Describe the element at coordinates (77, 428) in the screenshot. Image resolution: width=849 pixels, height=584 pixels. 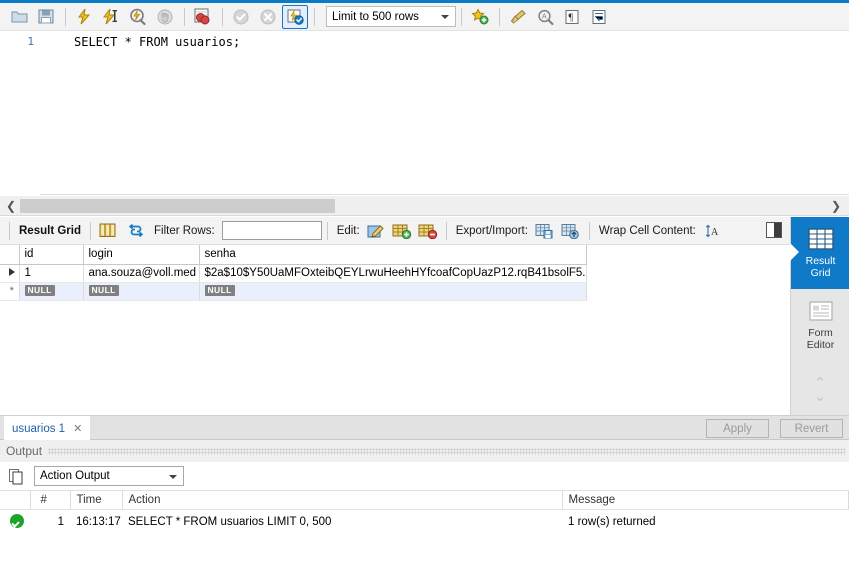
I see `close-icon: ✕` at that location.